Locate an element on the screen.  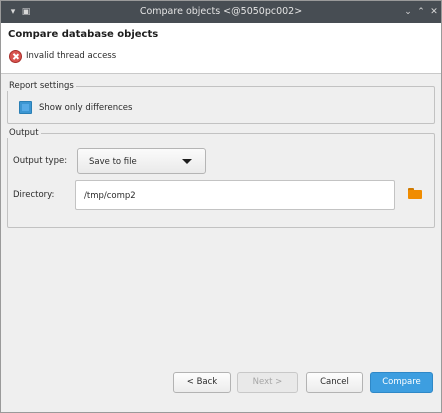
error-message: Invalid thread access is located at coordinates (71, 56).